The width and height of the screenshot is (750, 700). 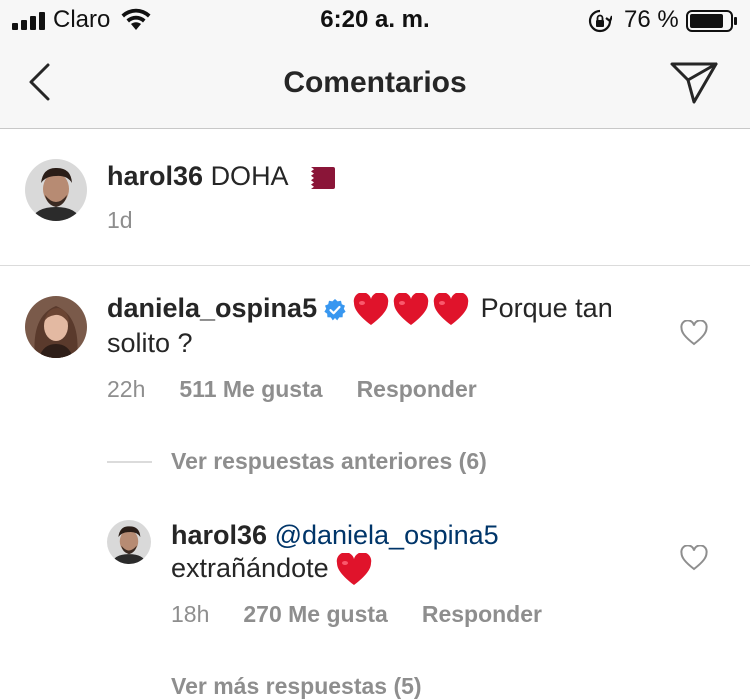 I want to click on page-title: Comentarios, so click(x=375, y=82).